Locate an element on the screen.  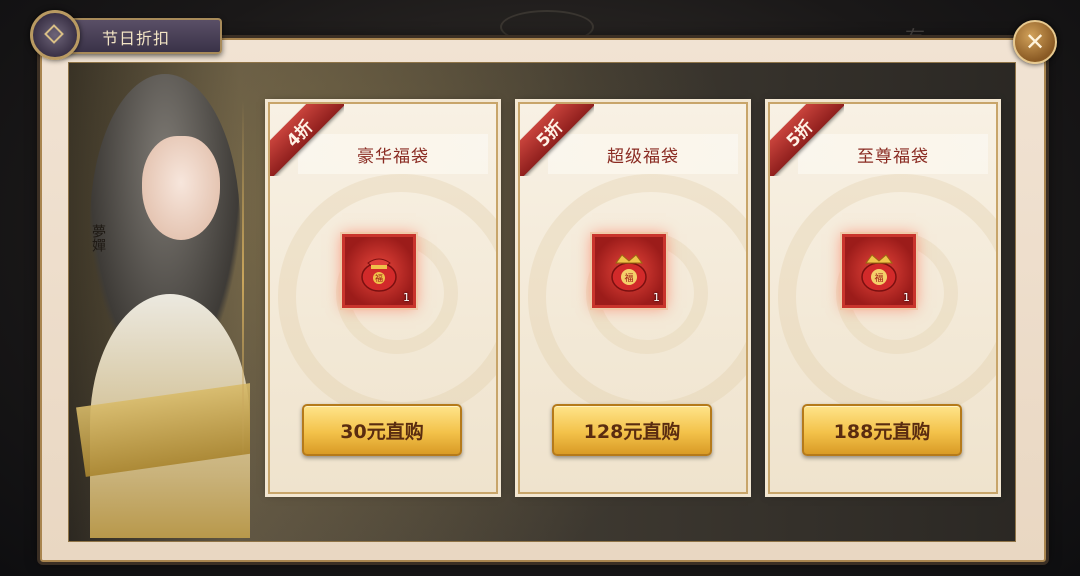
discount-ribbon: 4折 is located at coordinates (307, 140).